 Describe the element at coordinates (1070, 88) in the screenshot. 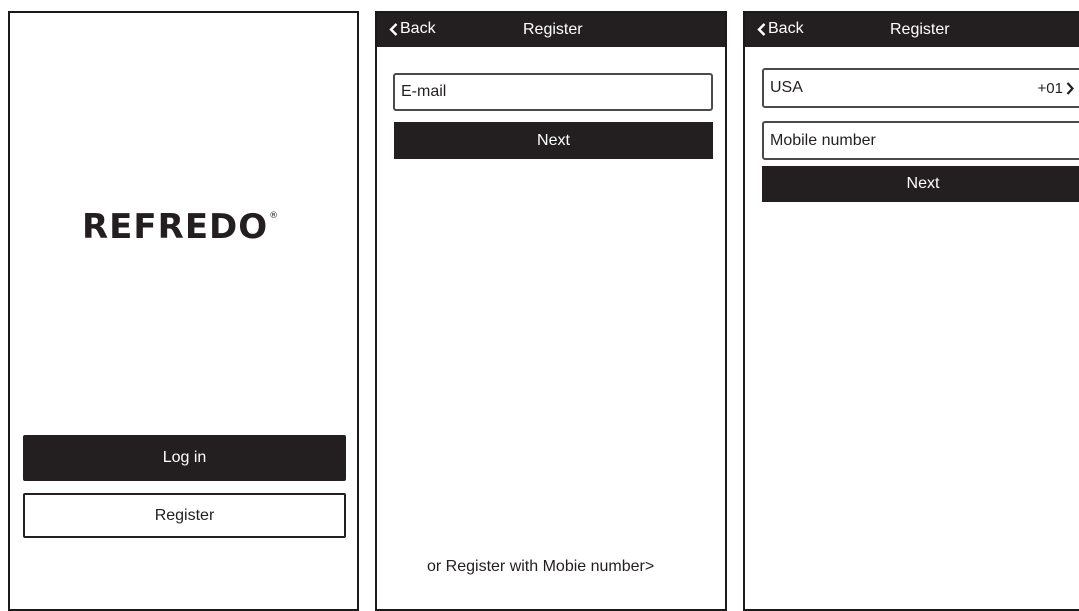

I see `chevron-right-icon` at that location.